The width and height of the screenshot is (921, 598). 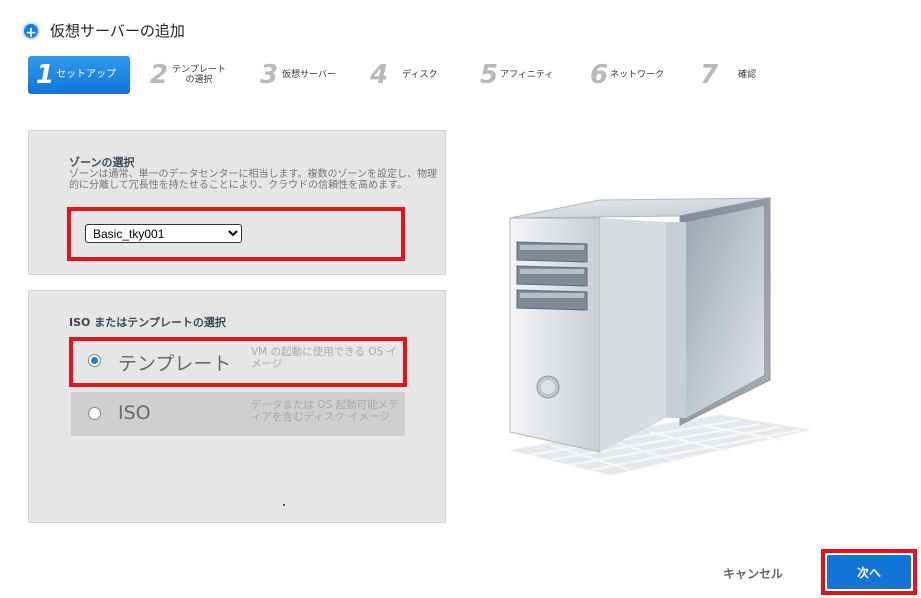 I want to click on step-label: セットアップ, so click(x=86, y=74).